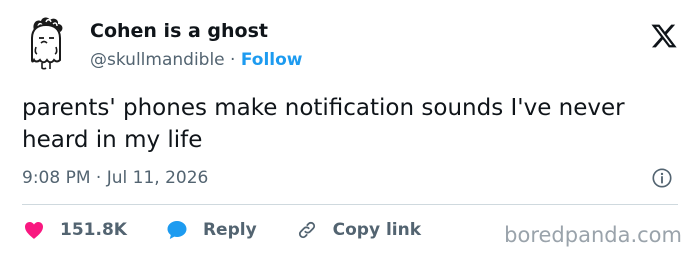  I want to click on reply-button: Reply, so click(211, 230).